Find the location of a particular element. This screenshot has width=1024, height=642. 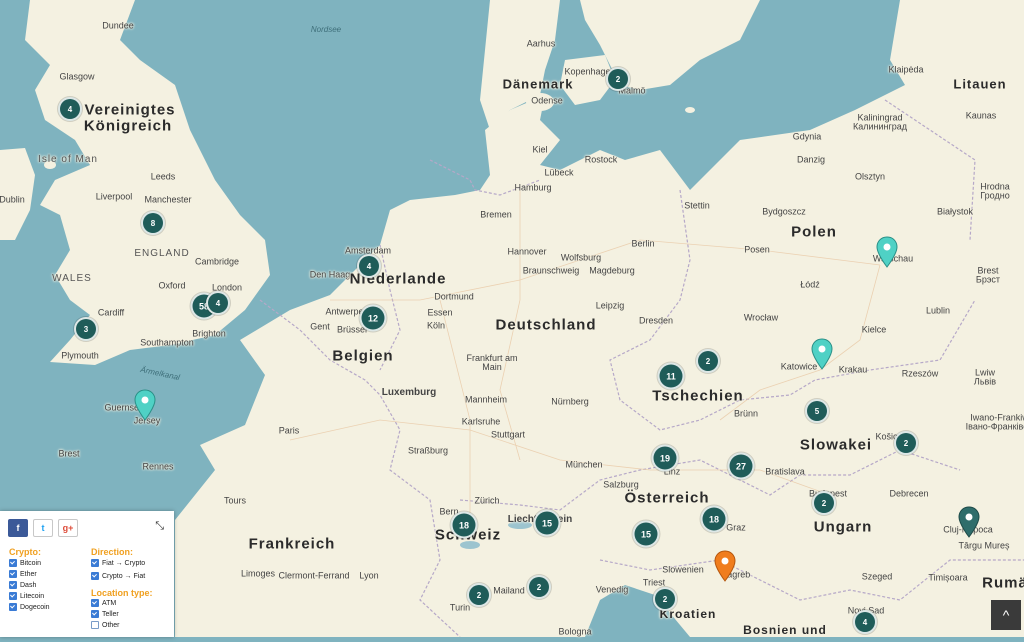

option-label: Ether is located at coordinates (28, 574).